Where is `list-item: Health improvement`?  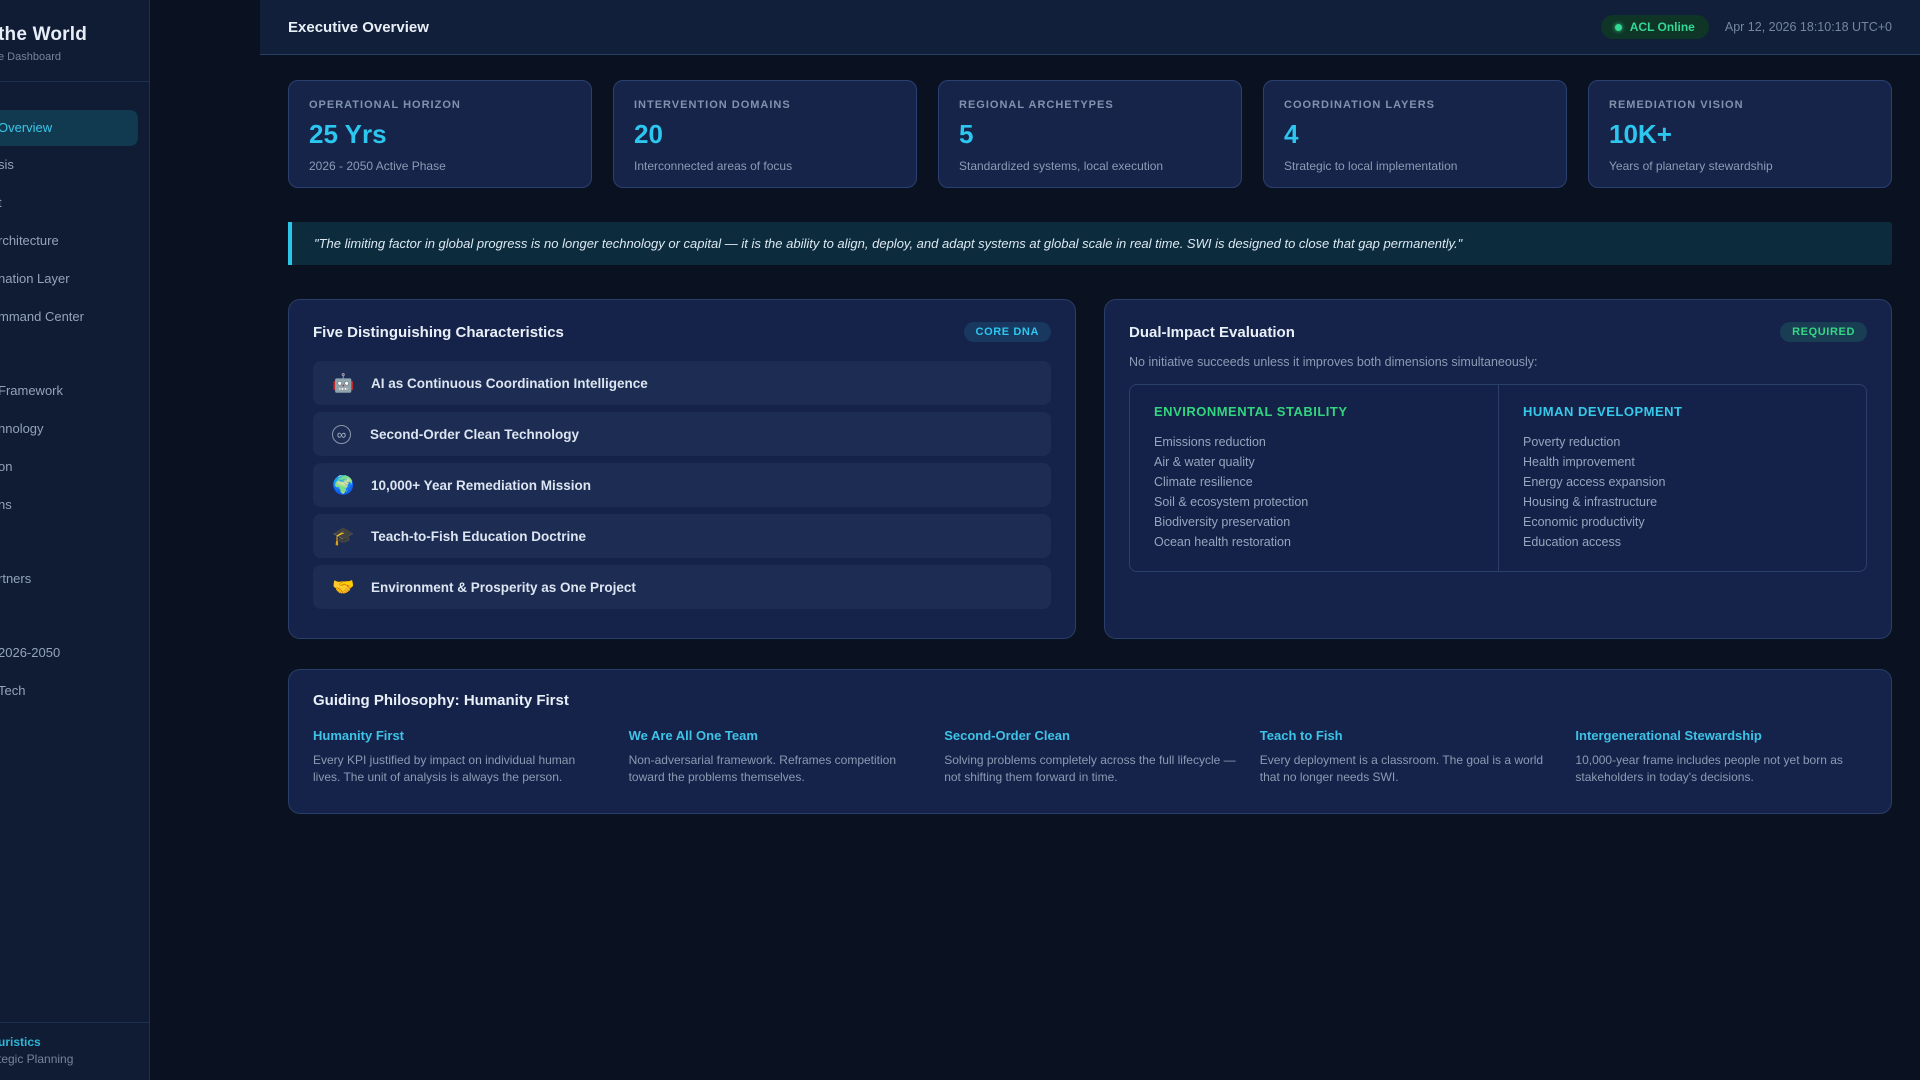
list-item: Health improvement is located at coordinates (1579, 462).